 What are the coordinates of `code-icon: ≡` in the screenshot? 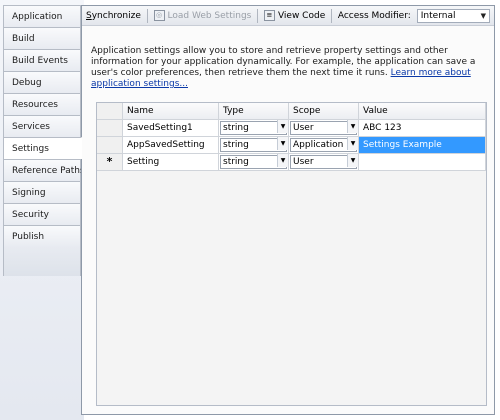 It's located at (269, 15).